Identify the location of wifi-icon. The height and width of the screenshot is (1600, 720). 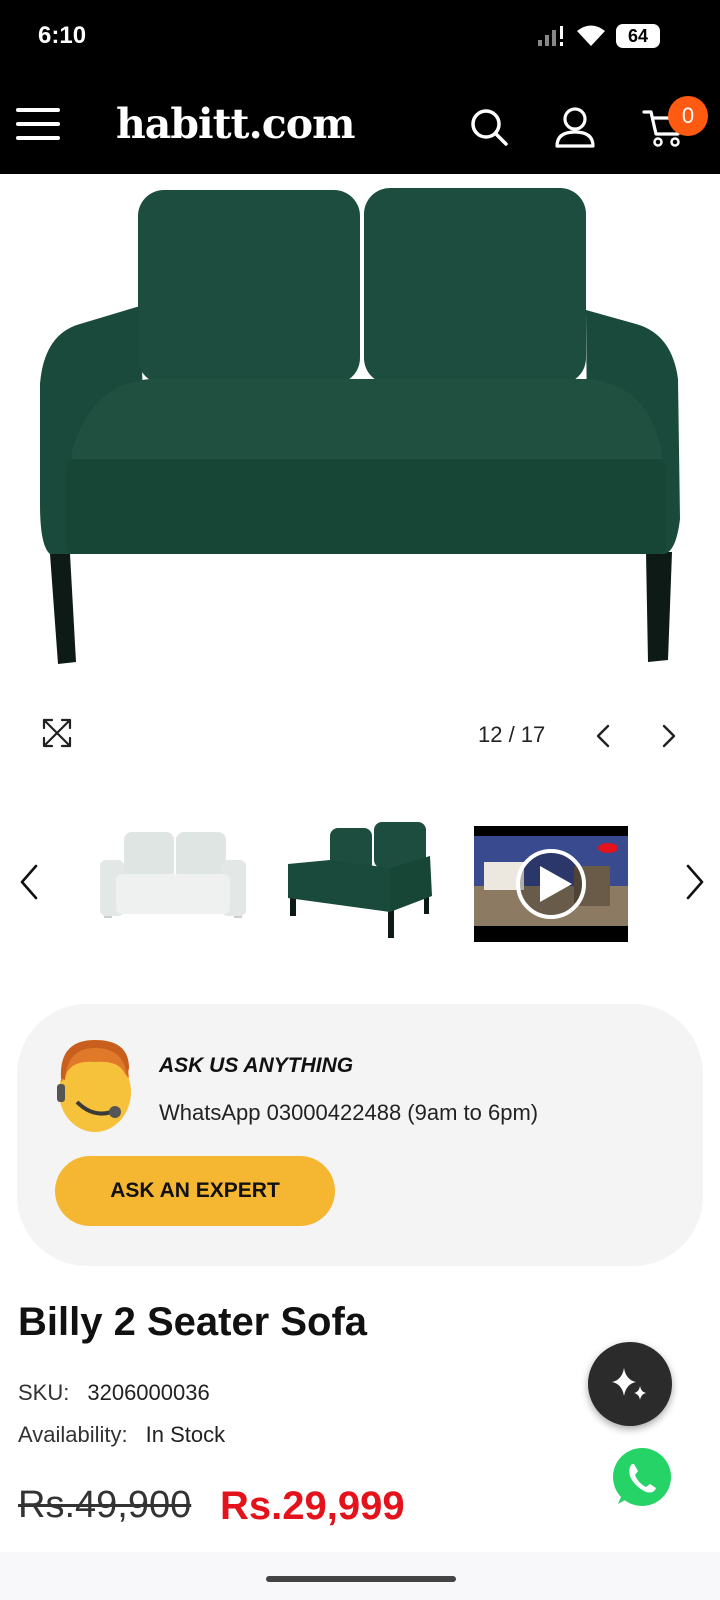
(591, 35).